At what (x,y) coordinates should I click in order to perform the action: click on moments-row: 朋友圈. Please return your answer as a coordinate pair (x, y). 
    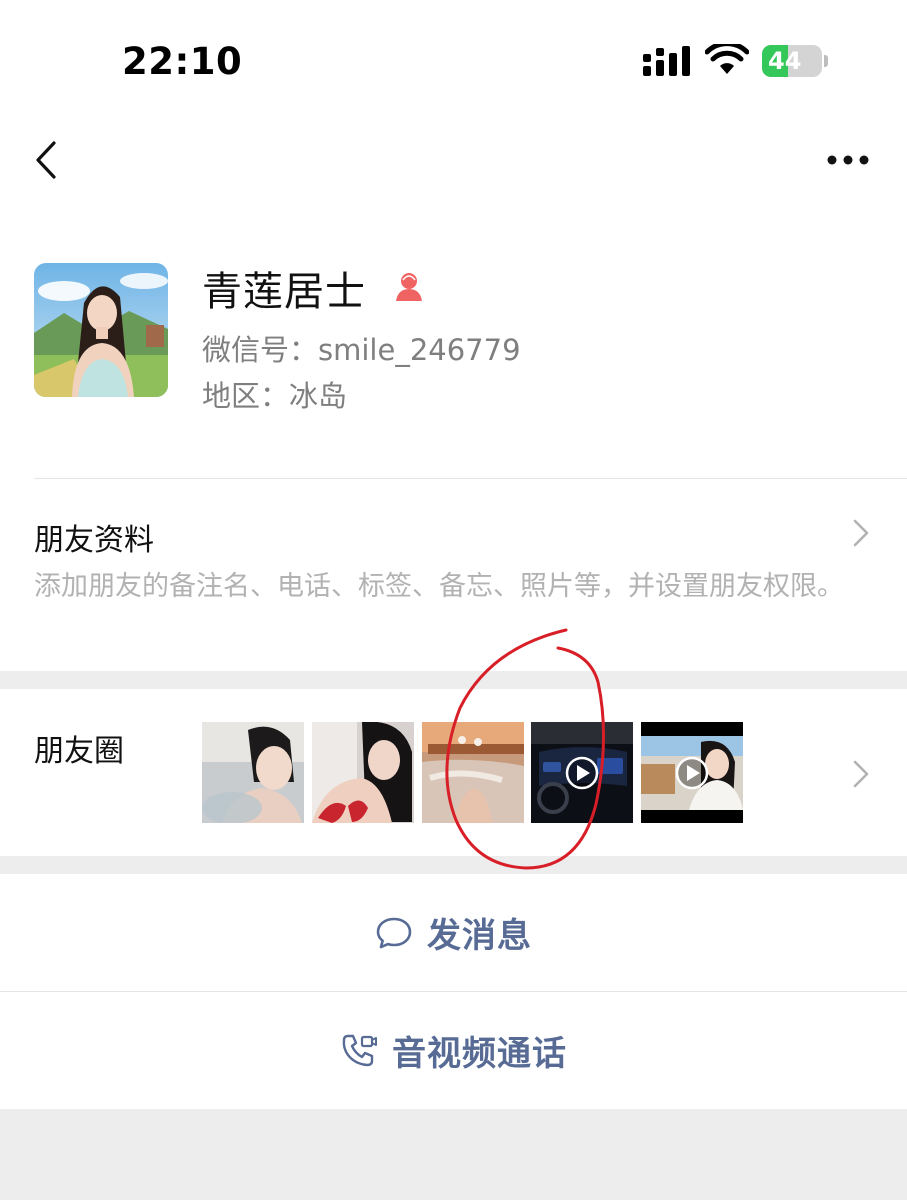
    Looking at the image, I should click on (453, 772).